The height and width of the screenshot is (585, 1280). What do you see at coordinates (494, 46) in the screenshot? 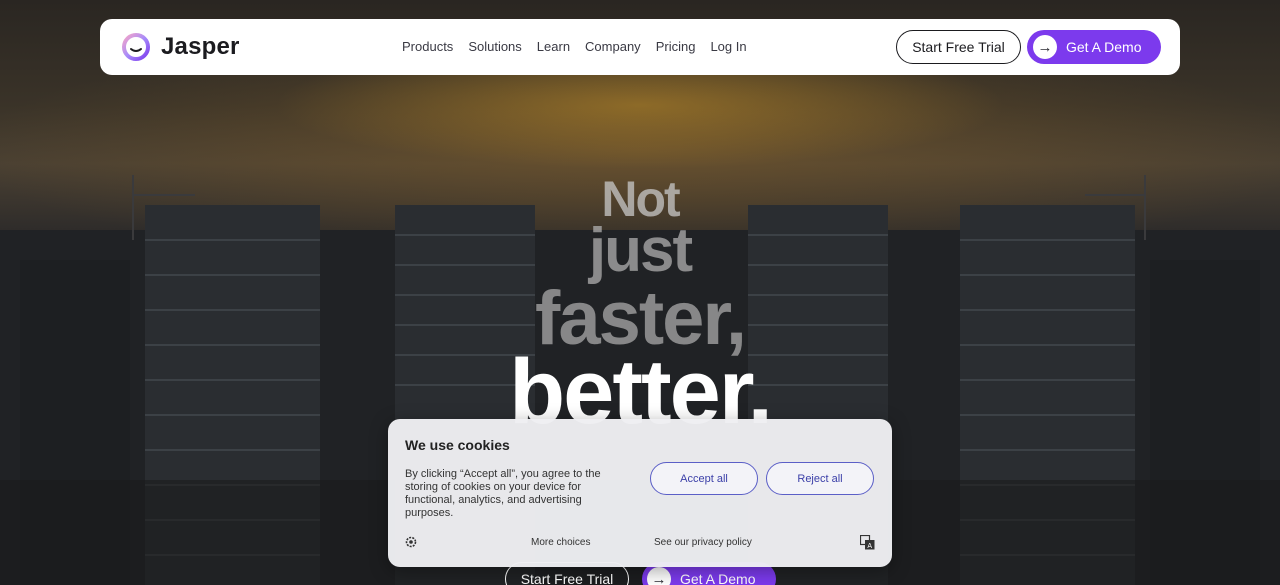
I see `nav-solutions: Solutions` at bounding box center [494, 46].